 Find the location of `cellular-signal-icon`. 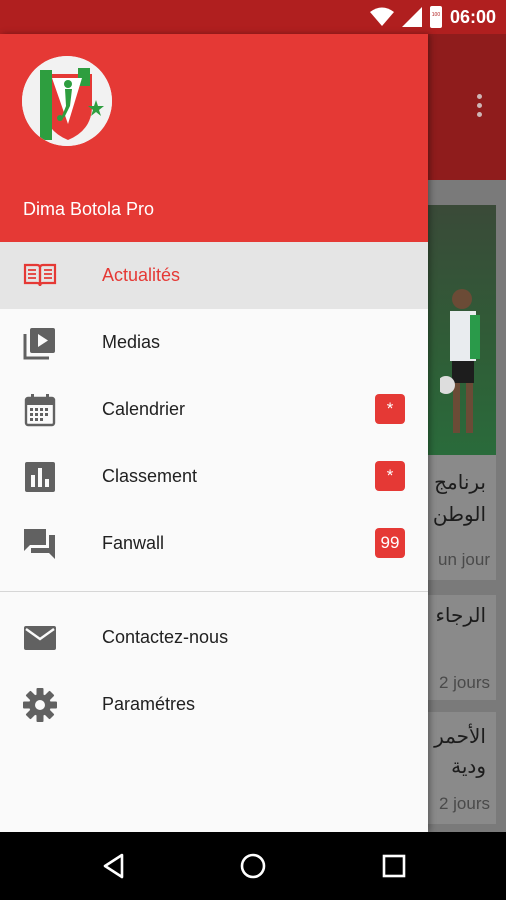

cellular-signal-icon is located at coordinates (411, 17).